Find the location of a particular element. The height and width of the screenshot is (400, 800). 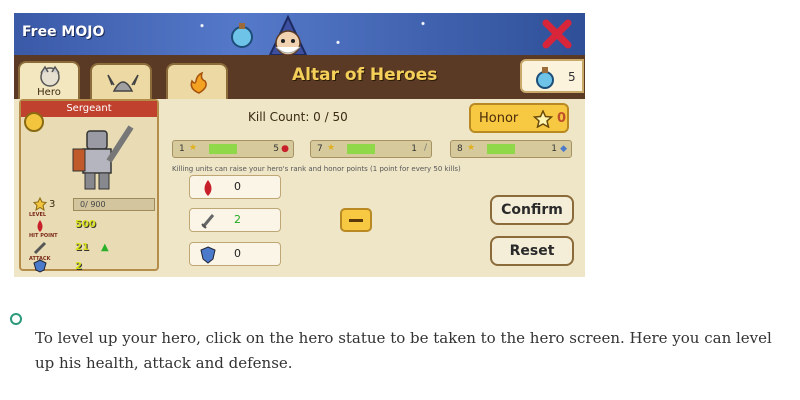

horned-helmet-icon is located at coordinates (123, 83).